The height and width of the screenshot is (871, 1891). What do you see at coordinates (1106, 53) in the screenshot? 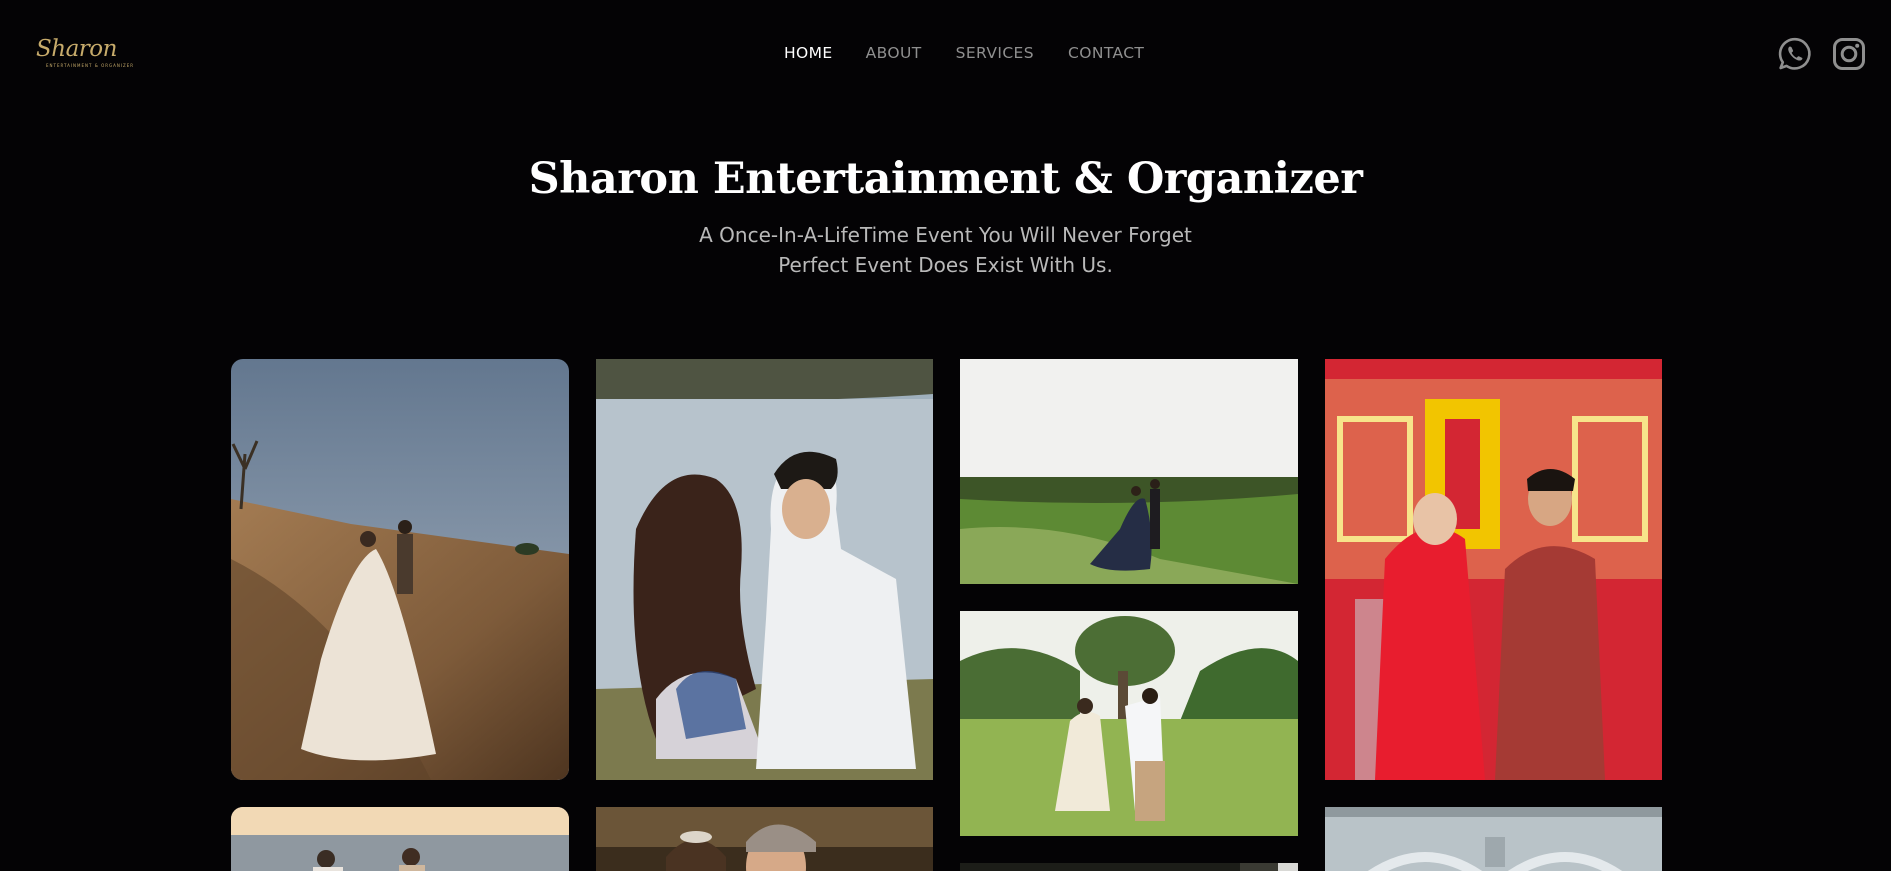
I see `nav-contact: CONTACT` at bounding box center [1106, 53].